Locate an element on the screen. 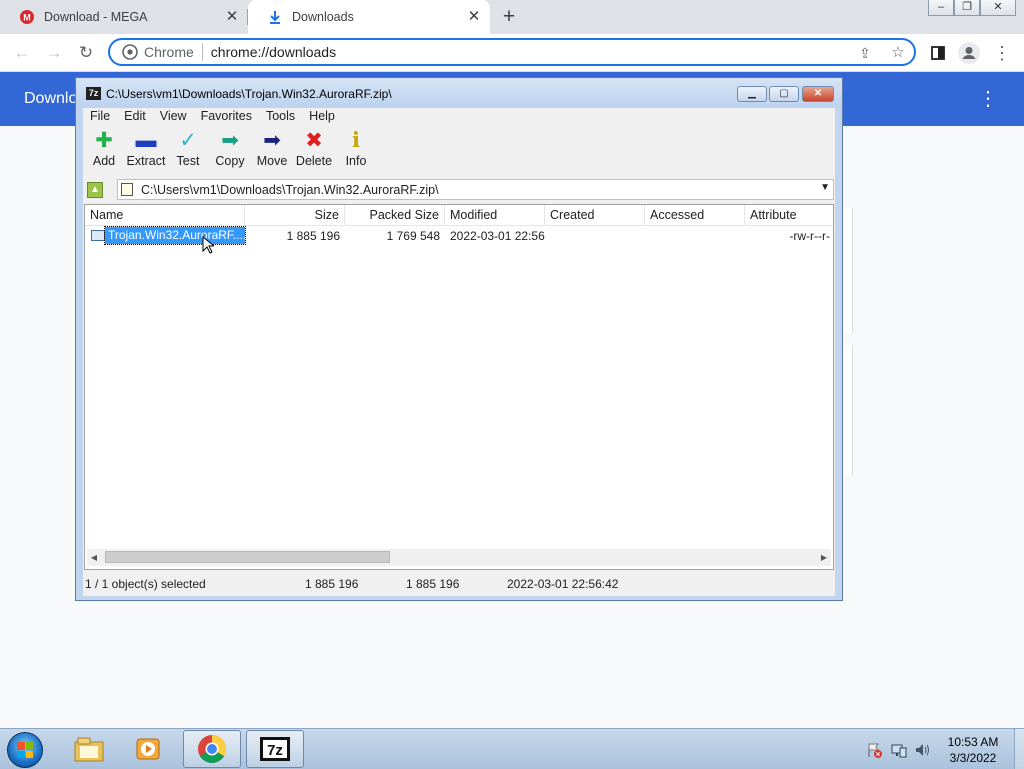 The height and width of the screenshot is (769, 1024). toolbar-info-button: ℹ Info is located at coordinates (356, 152).